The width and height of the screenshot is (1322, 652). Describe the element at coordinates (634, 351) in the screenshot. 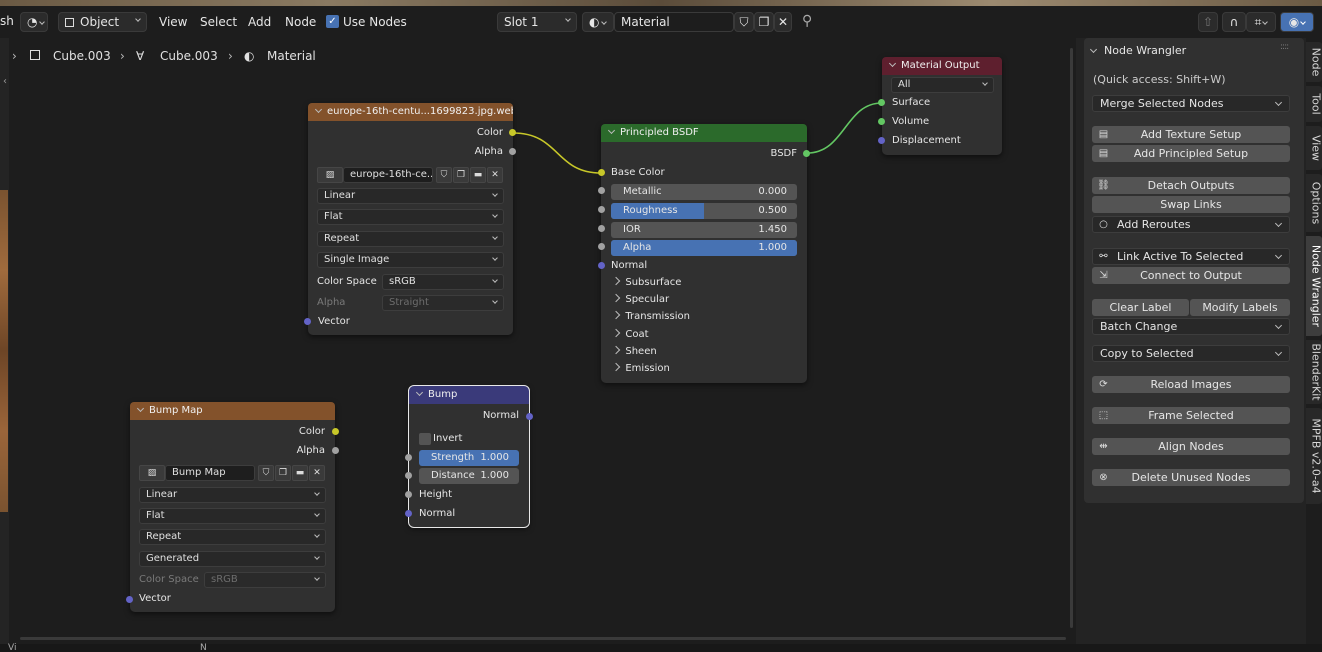

I see `panel-sheen: Sheen` at that location.